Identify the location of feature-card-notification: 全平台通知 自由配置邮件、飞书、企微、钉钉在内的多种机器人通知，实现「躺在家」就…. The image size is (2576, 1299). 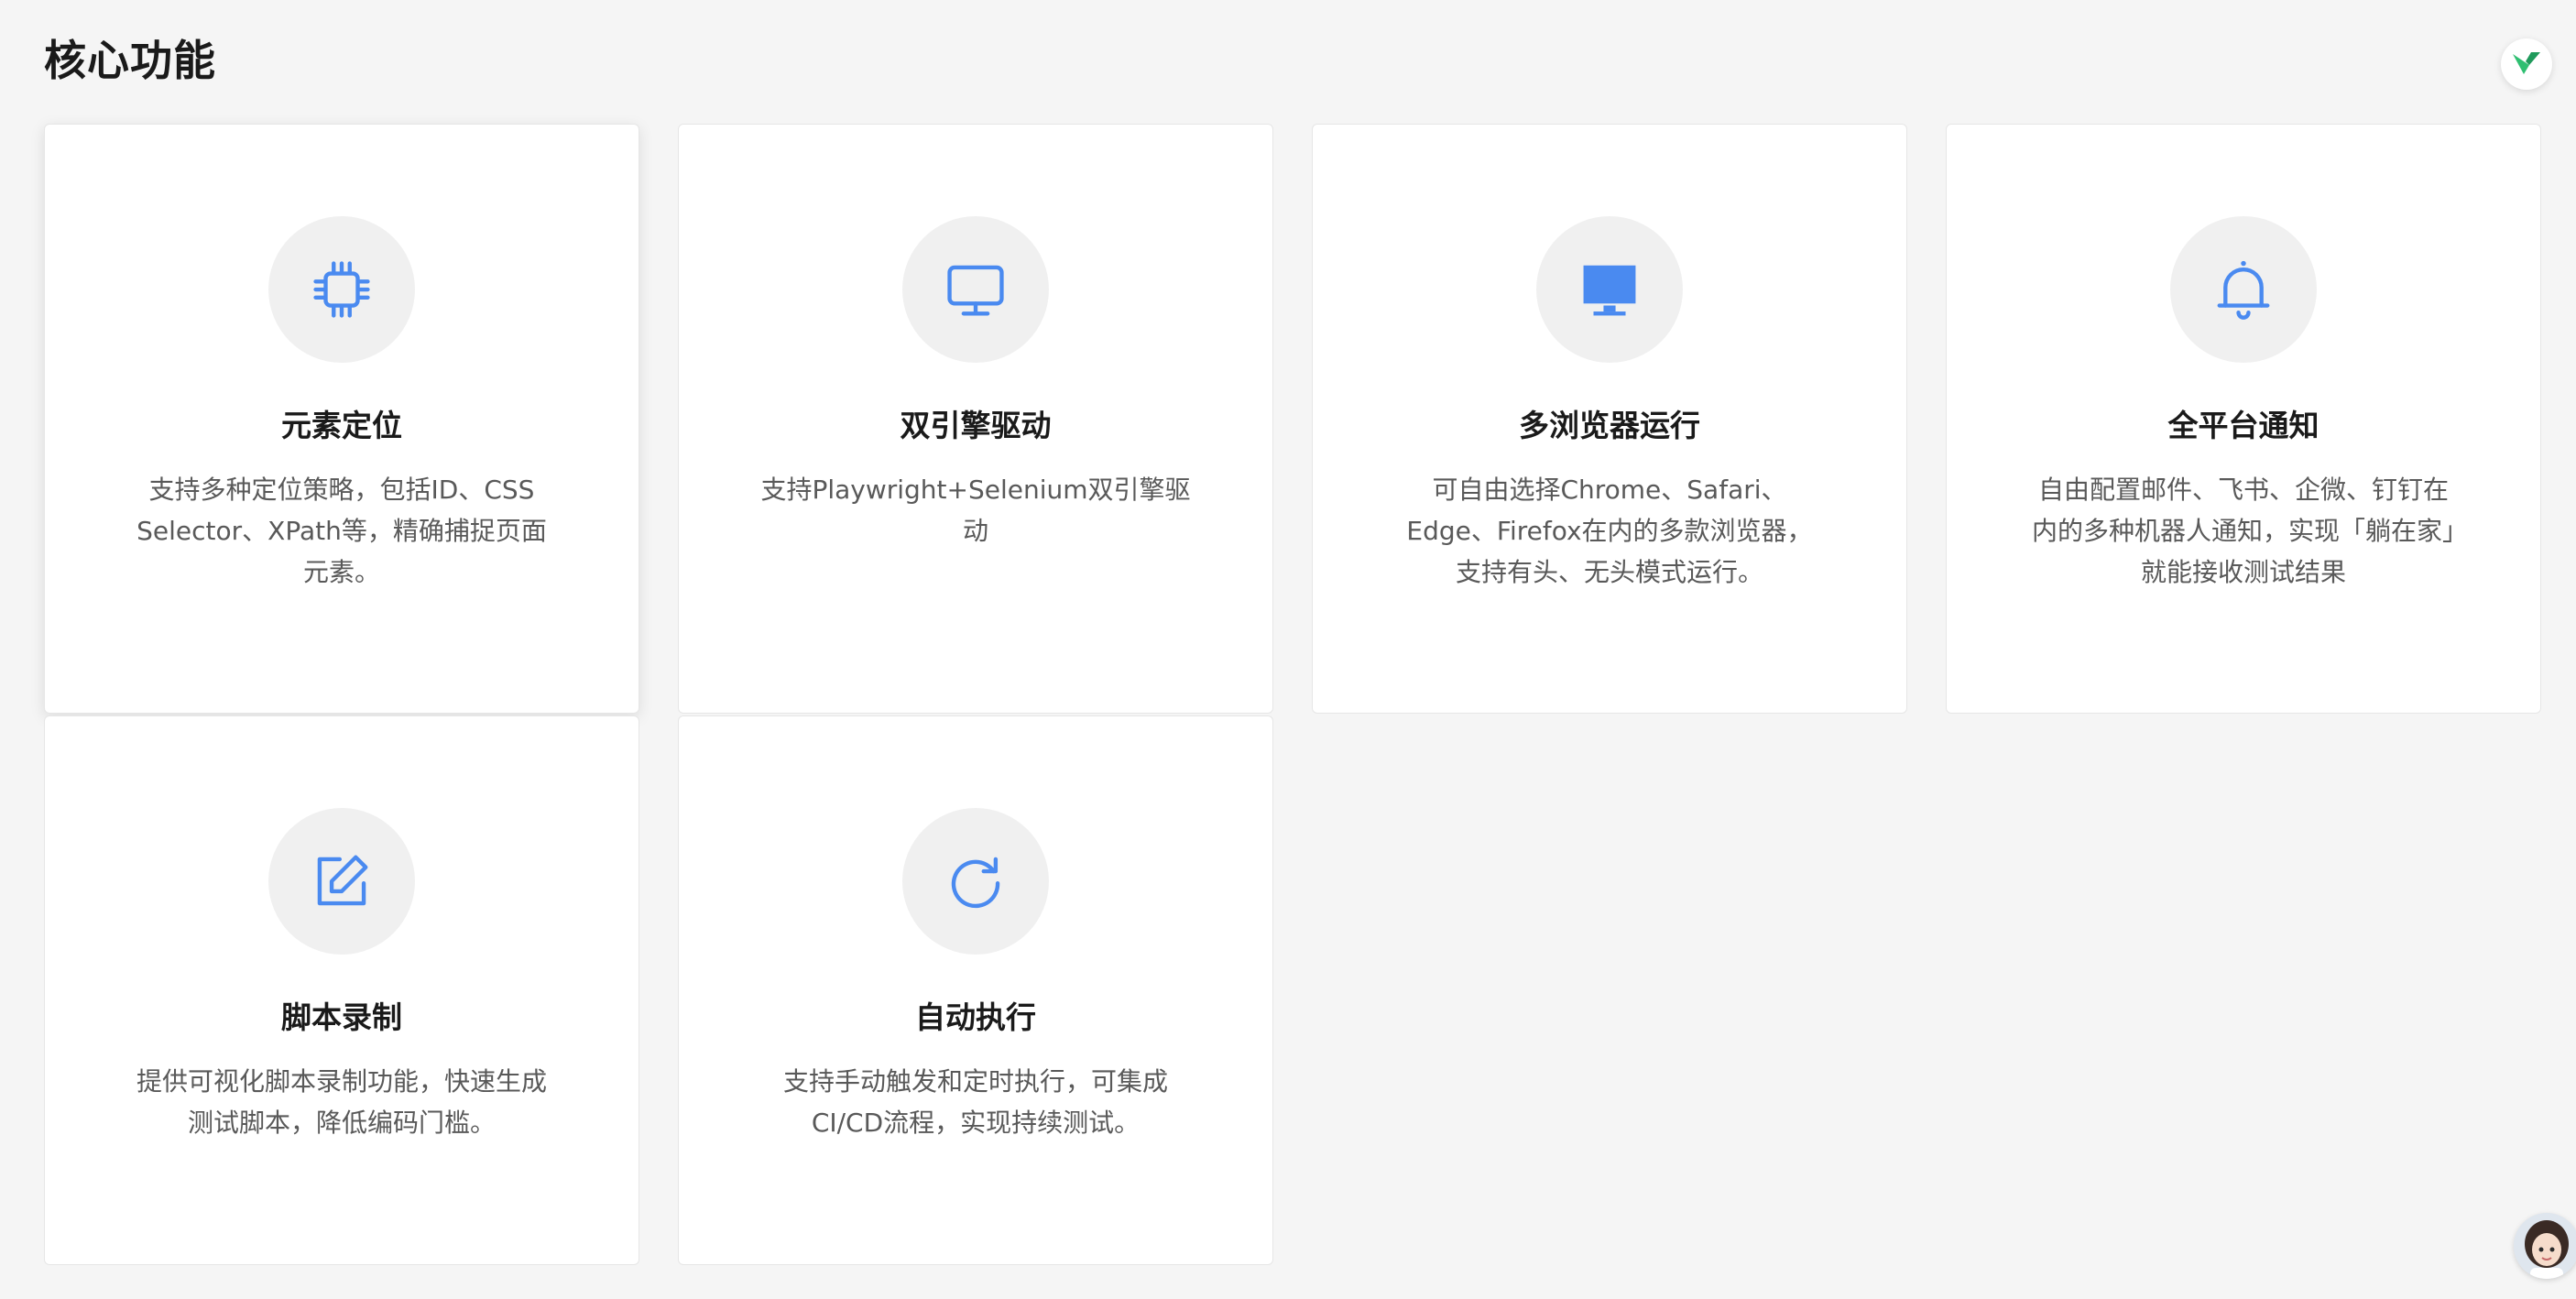
(2243, 419).